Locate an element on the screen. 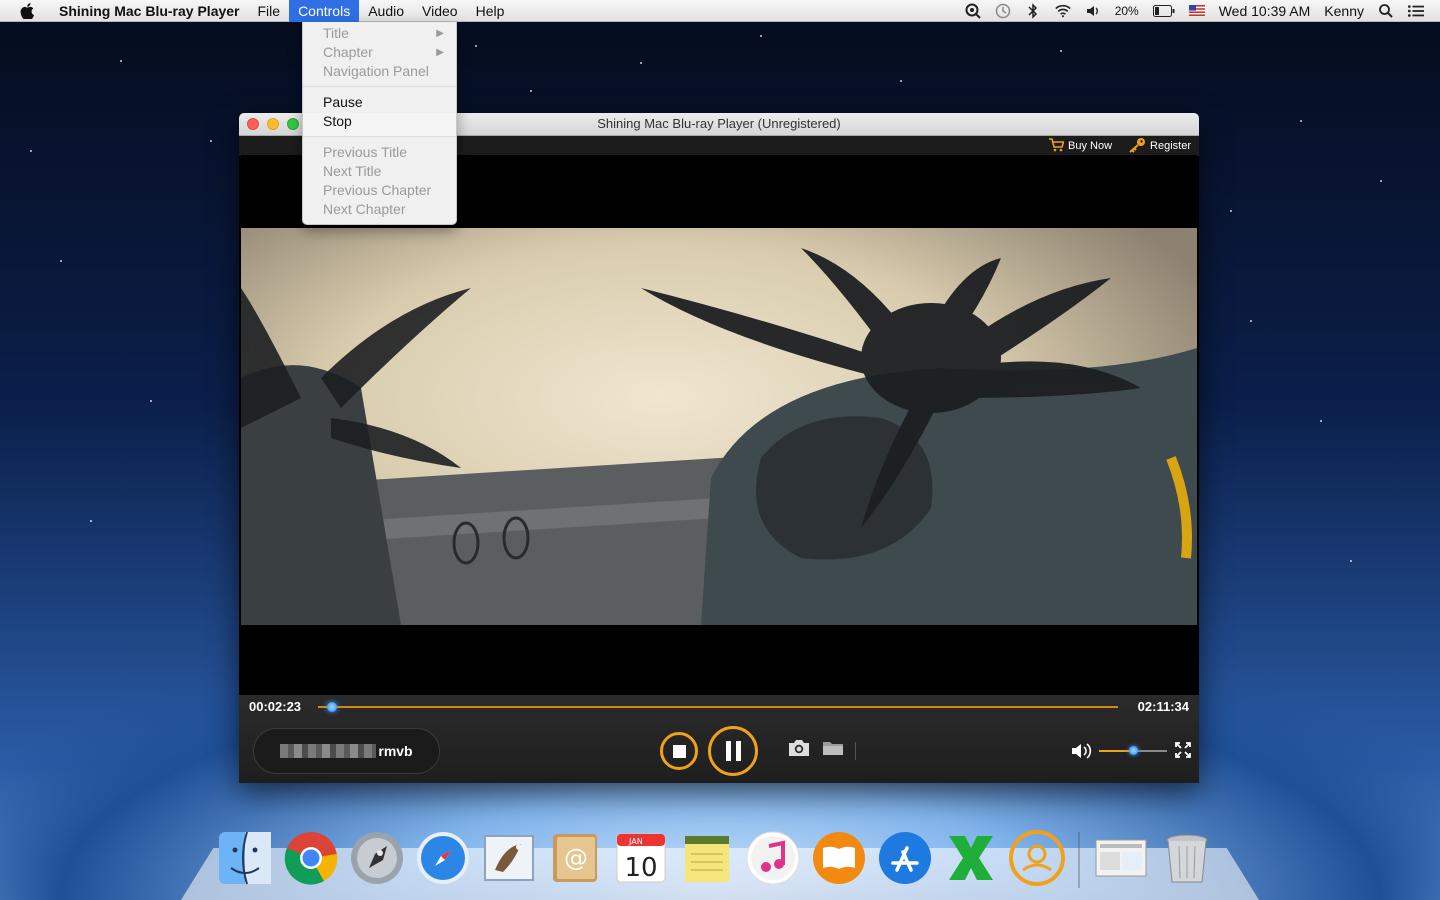 The width and height of the screenshot is (1440, 900). launchpad-icon is located at coordinates (377, 858).